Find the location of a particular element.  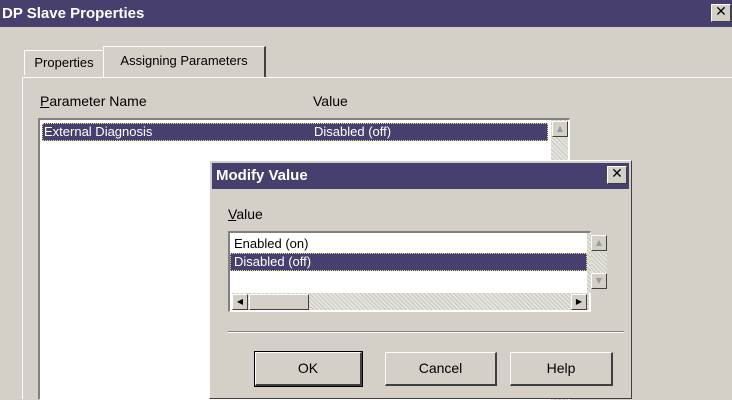

arrow-down-icon: ▼ is located at coordinates (599, 280).